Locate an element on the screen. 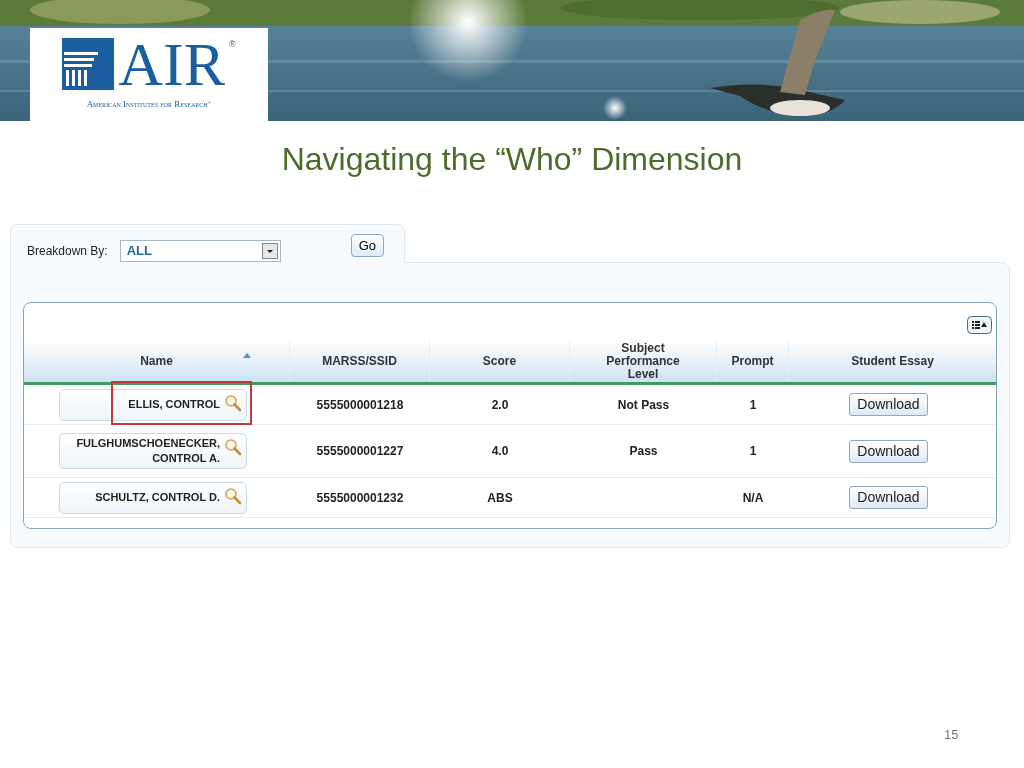 This screenshot has height=768, width=1024. student-name-button: SCHULTZ, CONTROL D. is located at coordinates (153, 497).